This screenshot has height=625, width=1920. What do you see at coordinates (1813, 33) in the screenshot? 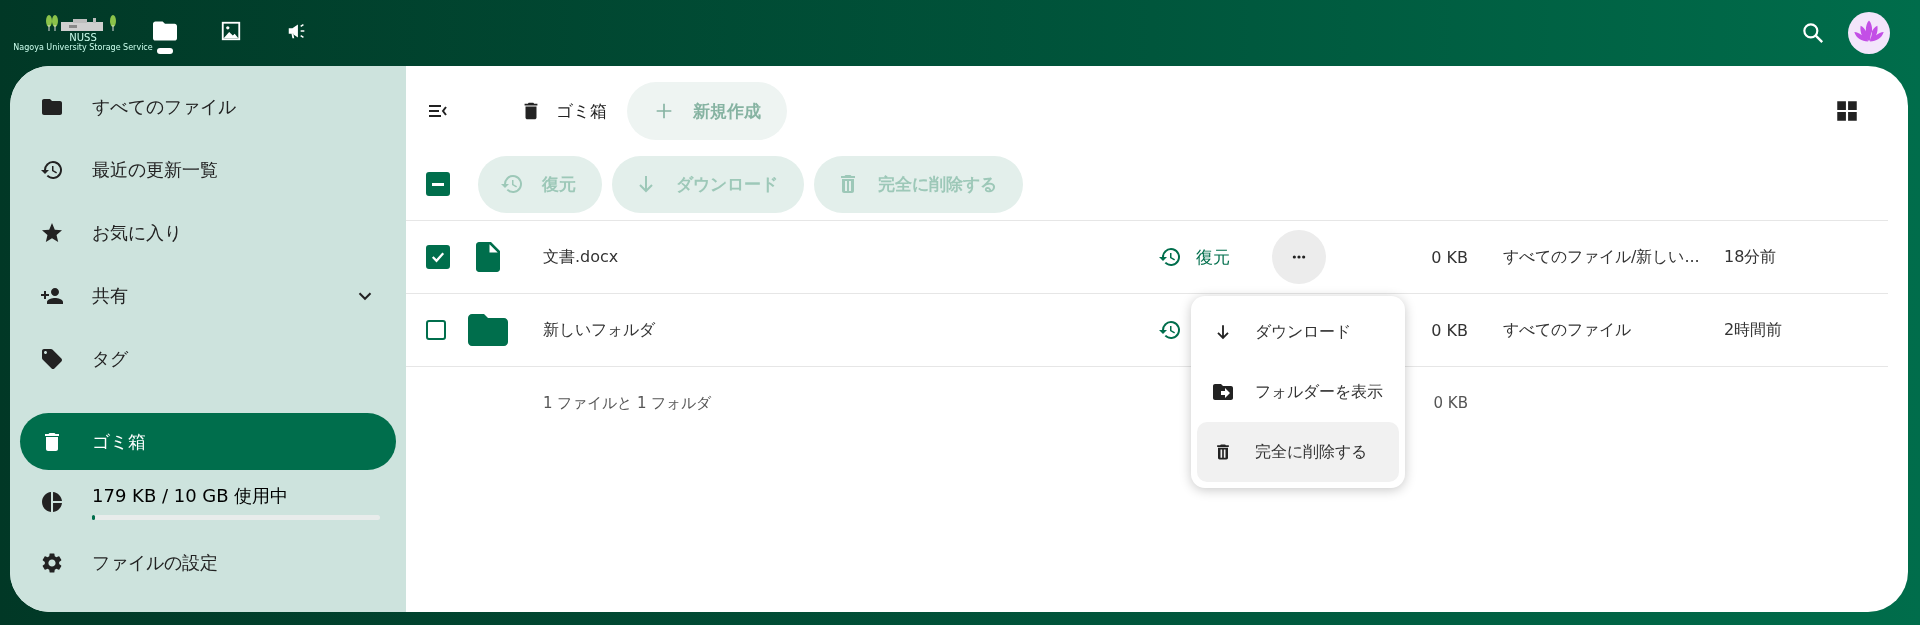
I see `search-icon` at bounding box center [1813, 33].